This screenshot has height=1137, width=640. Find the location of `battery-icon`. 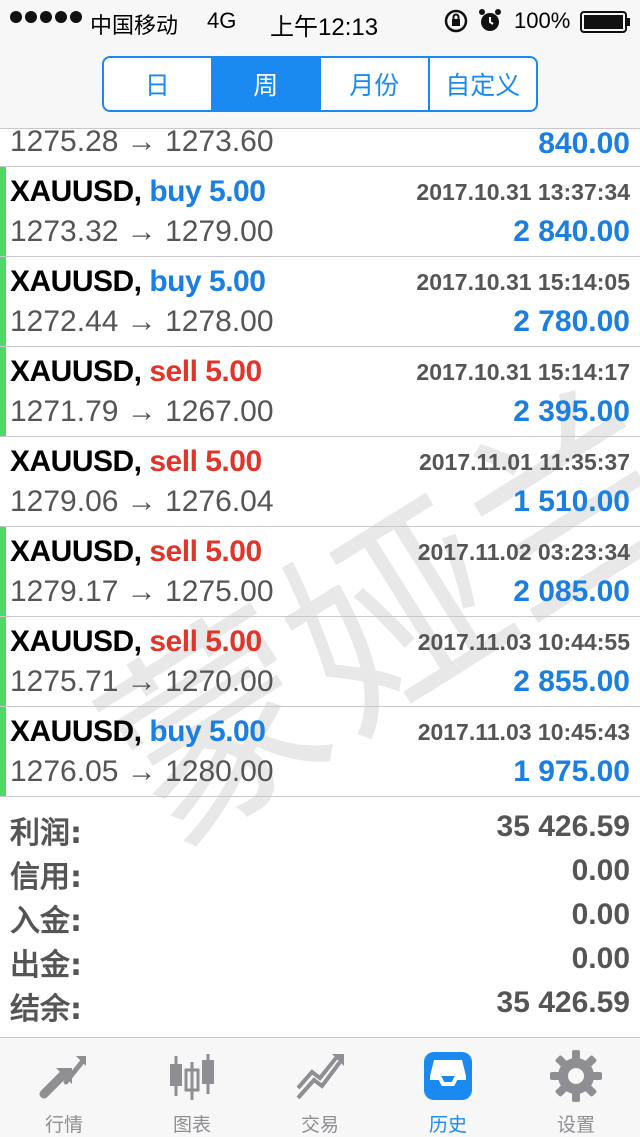

battery-icon is located at coordinates (606, 25).